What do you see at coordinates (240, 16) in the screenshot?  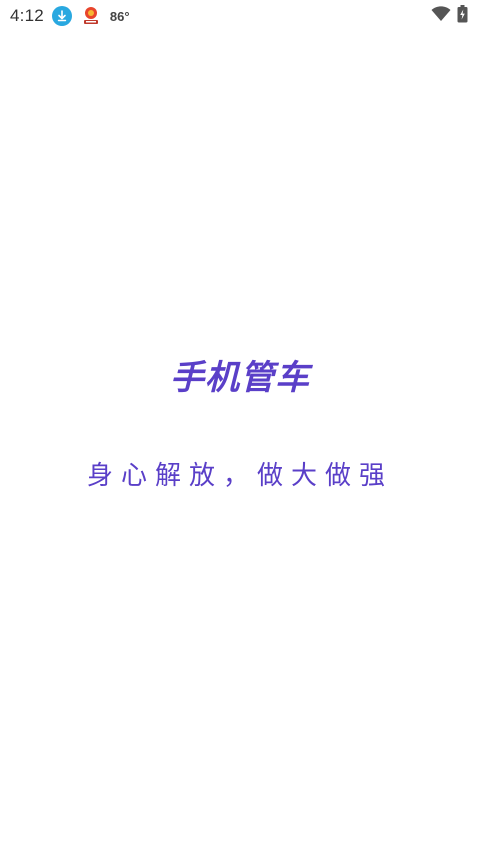 I see `status-bar: 4:12 86°` at bounding box center [240, 16].